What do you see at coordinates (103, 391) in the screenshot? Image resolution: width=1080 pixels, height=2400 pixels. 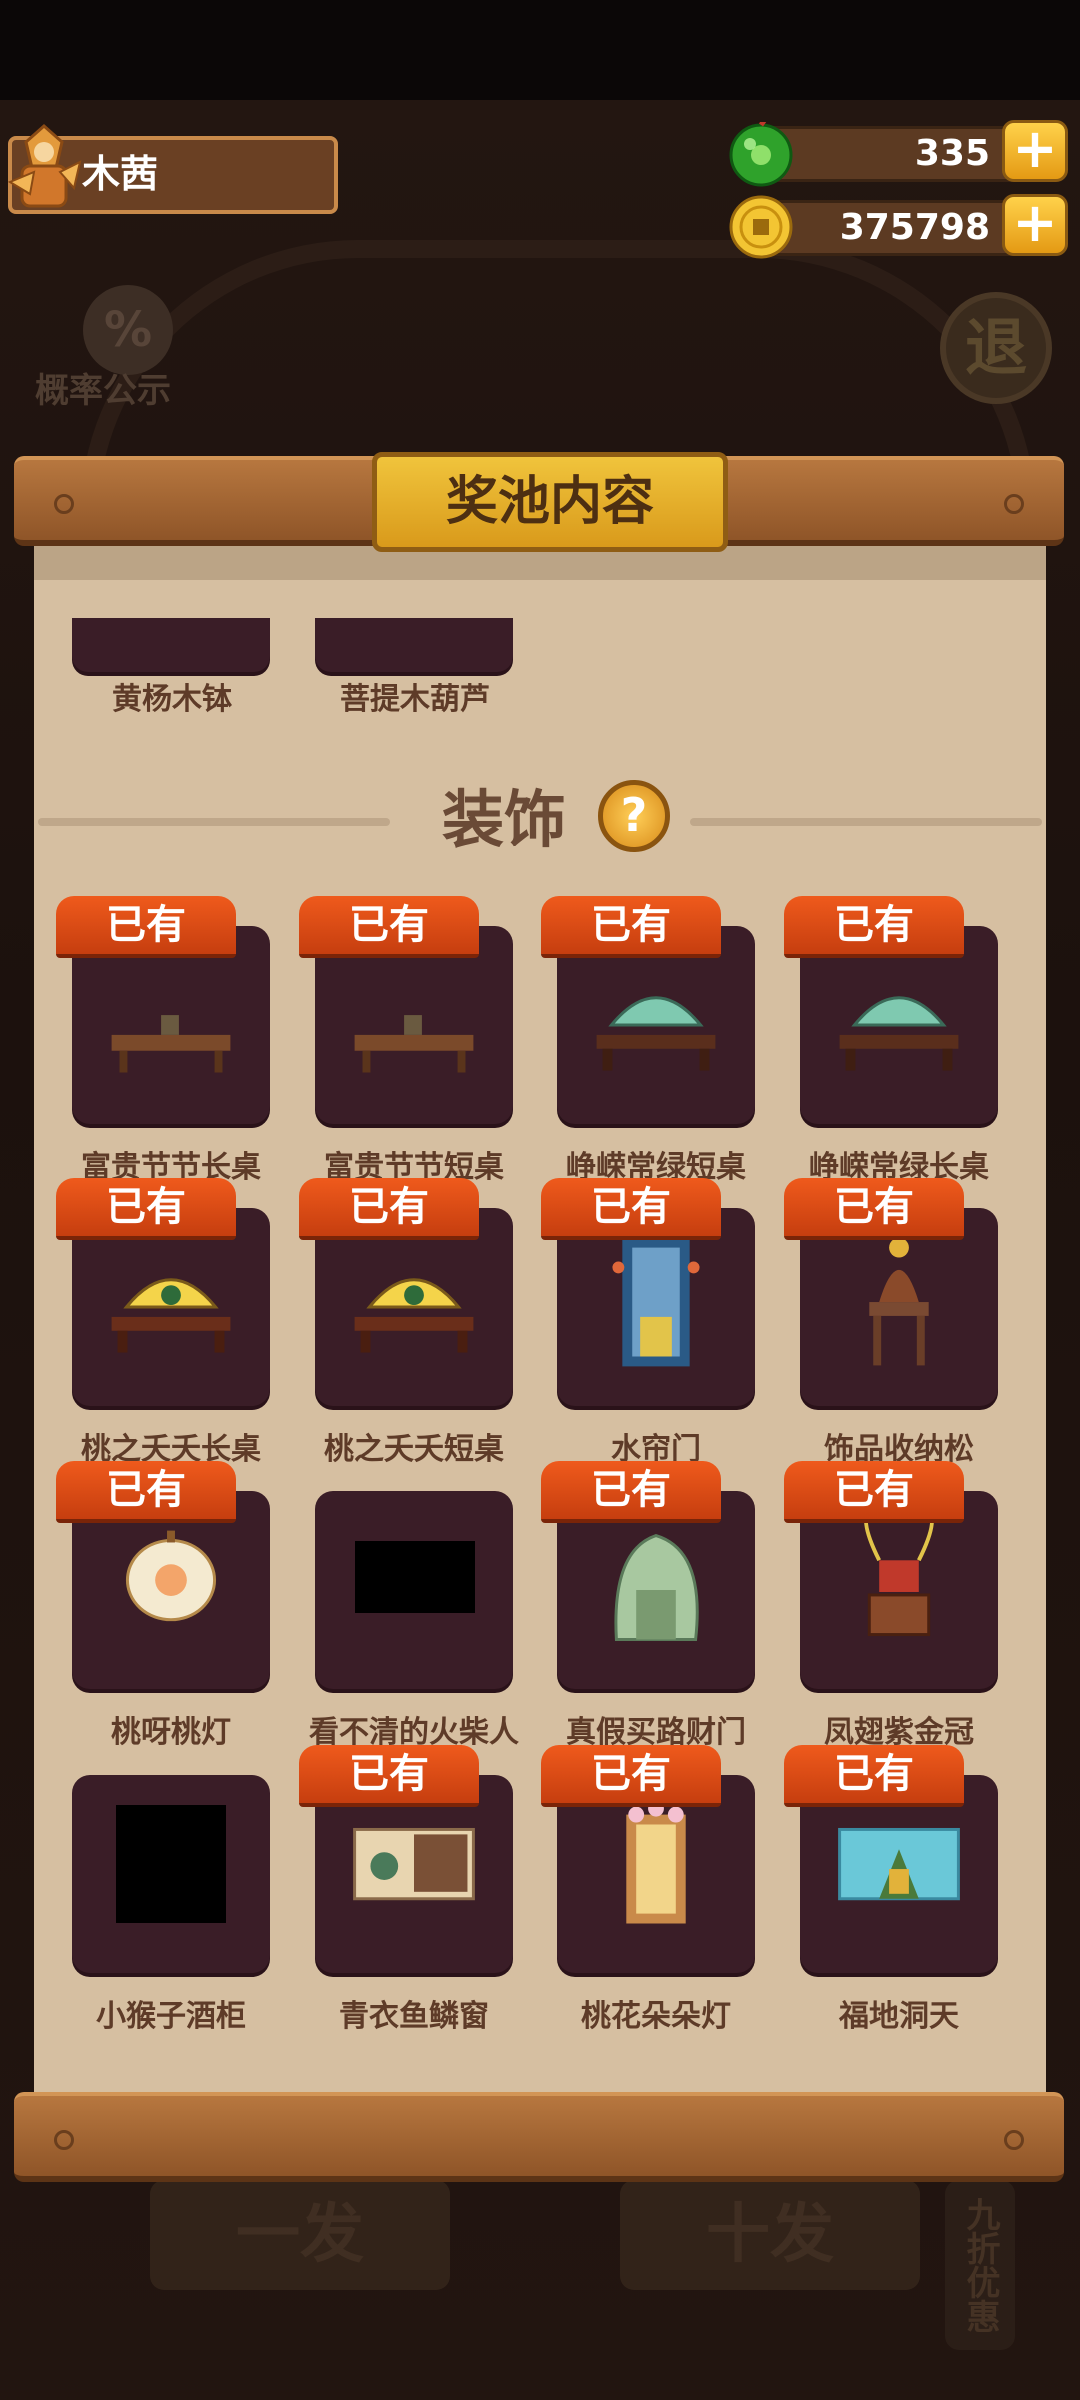 I see `probability-label: 概率公示` at bounding box center [103, 391].